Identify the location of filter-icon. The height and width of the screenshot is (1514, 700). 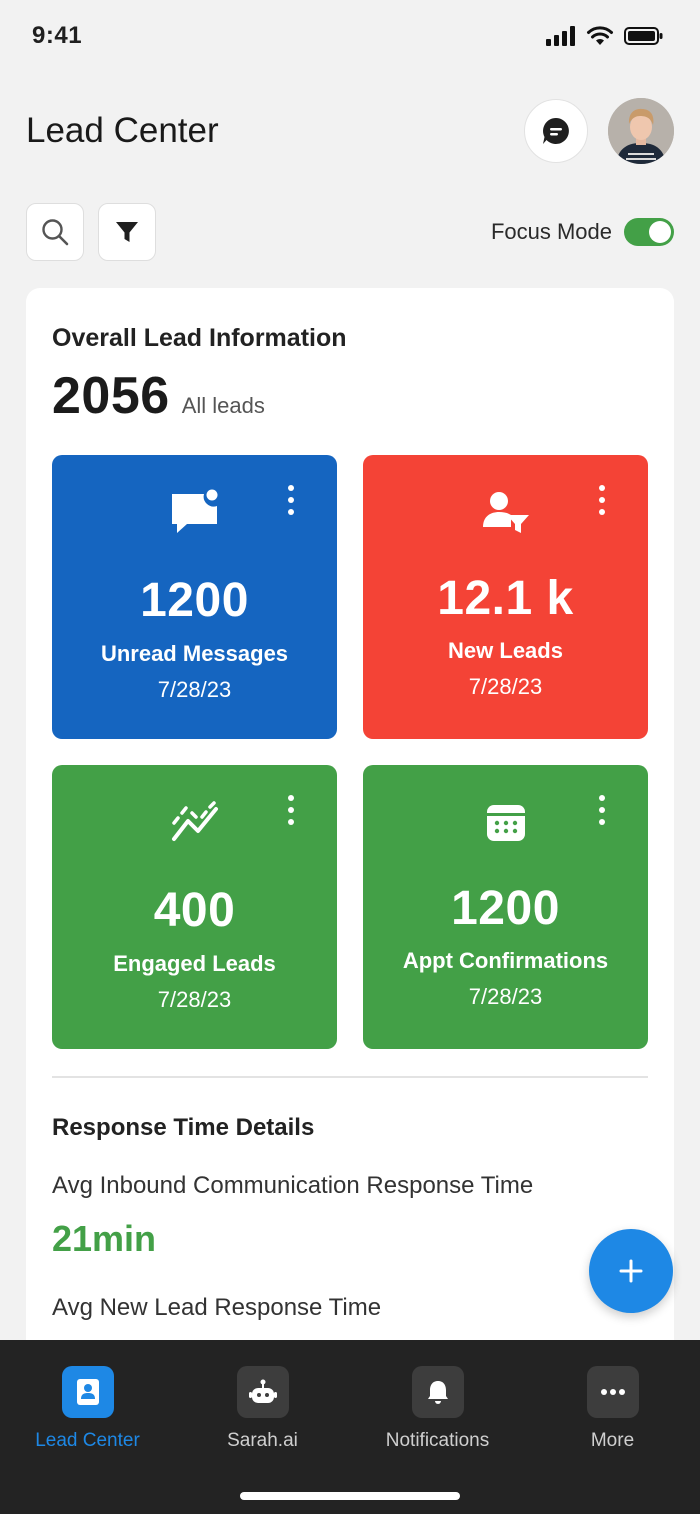
(127, 232).